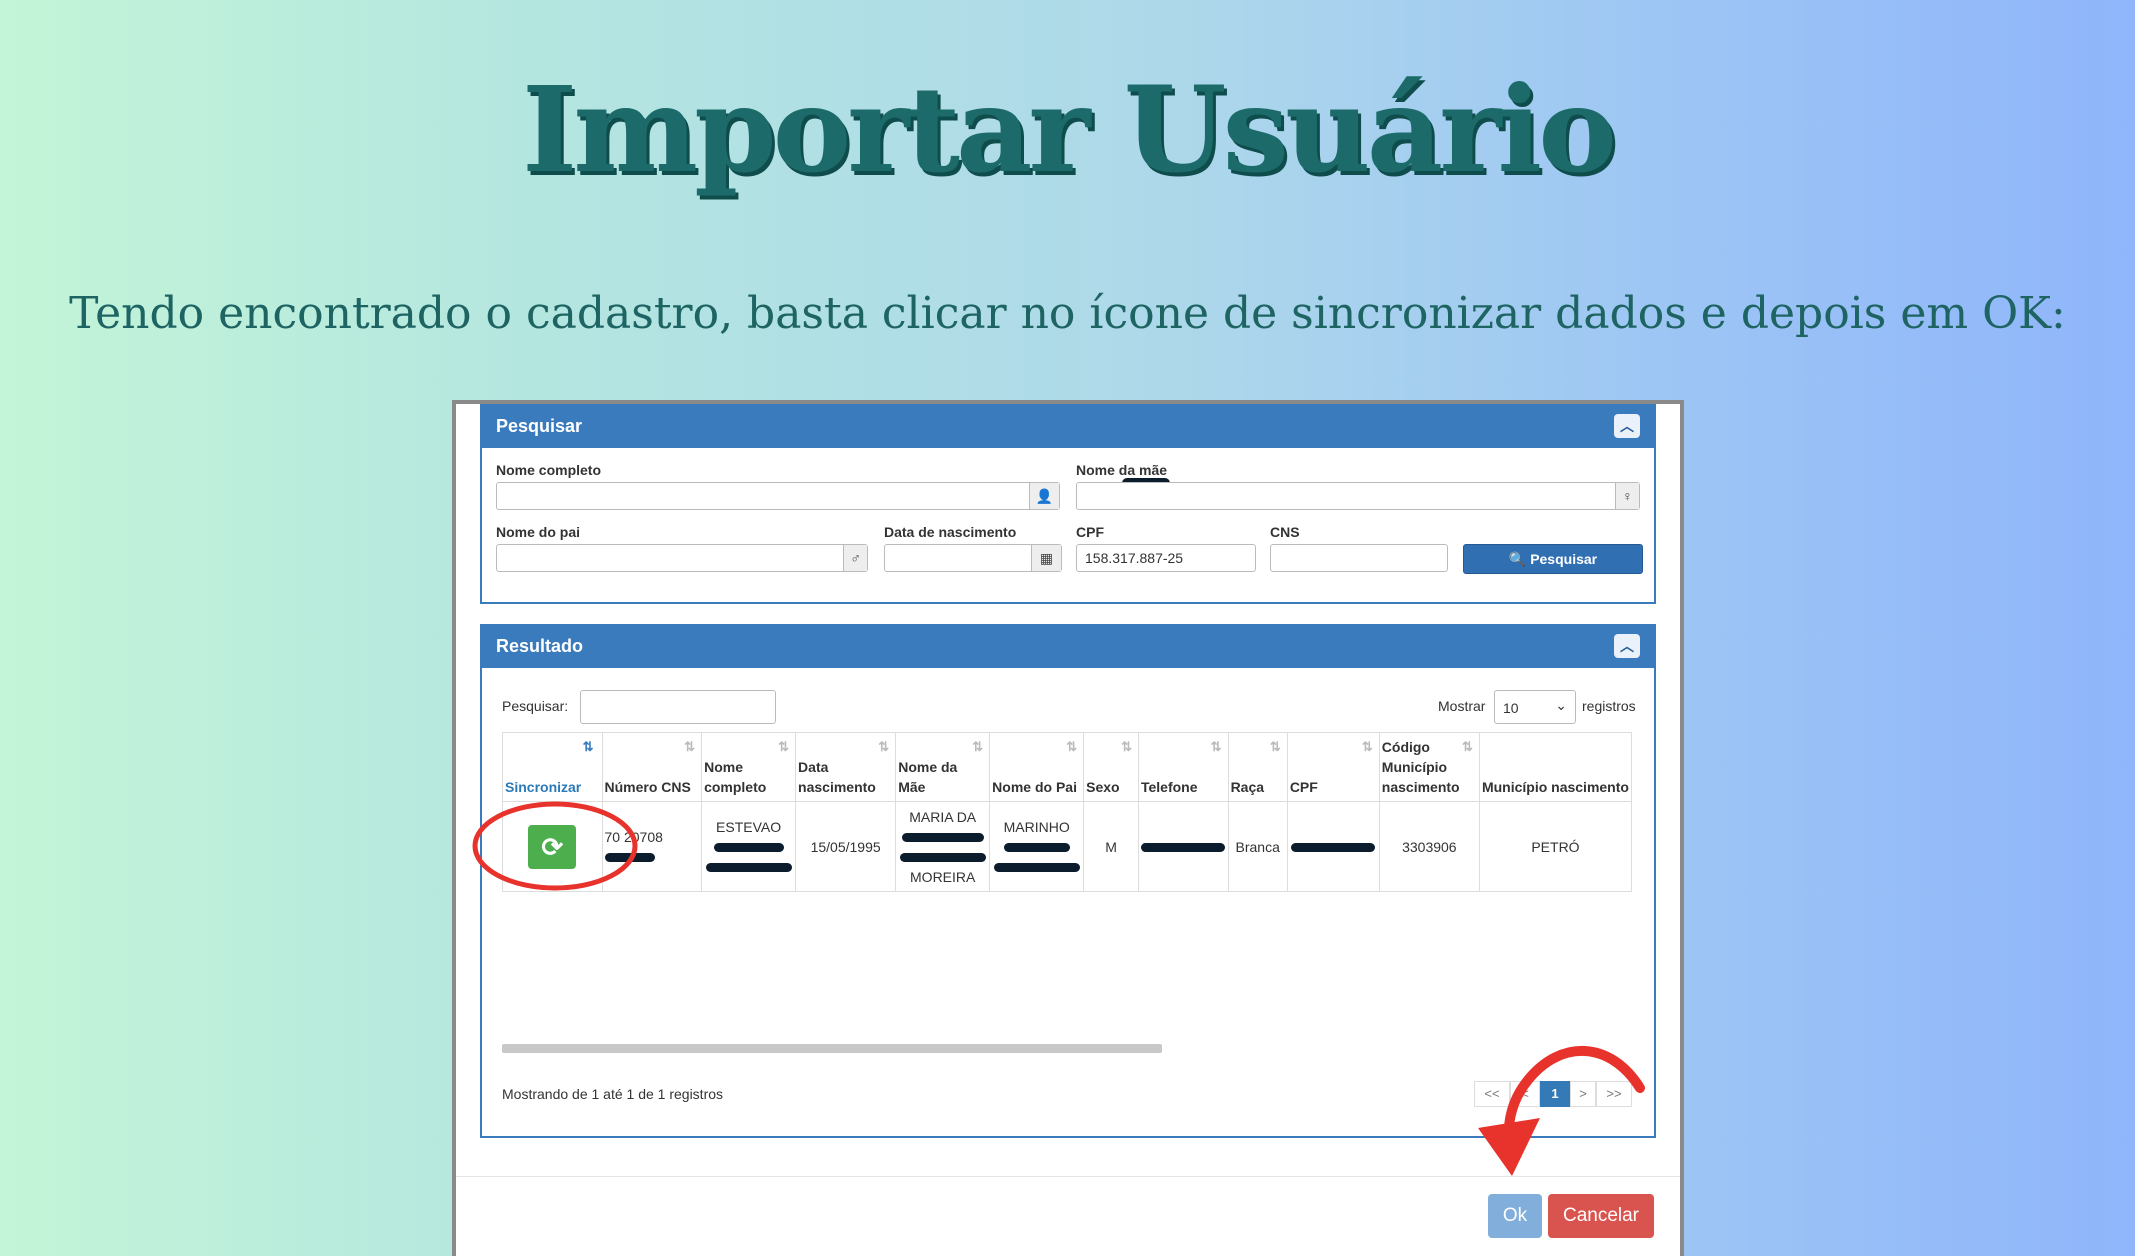  I want to click on highlight-circle, so click(555, 846).